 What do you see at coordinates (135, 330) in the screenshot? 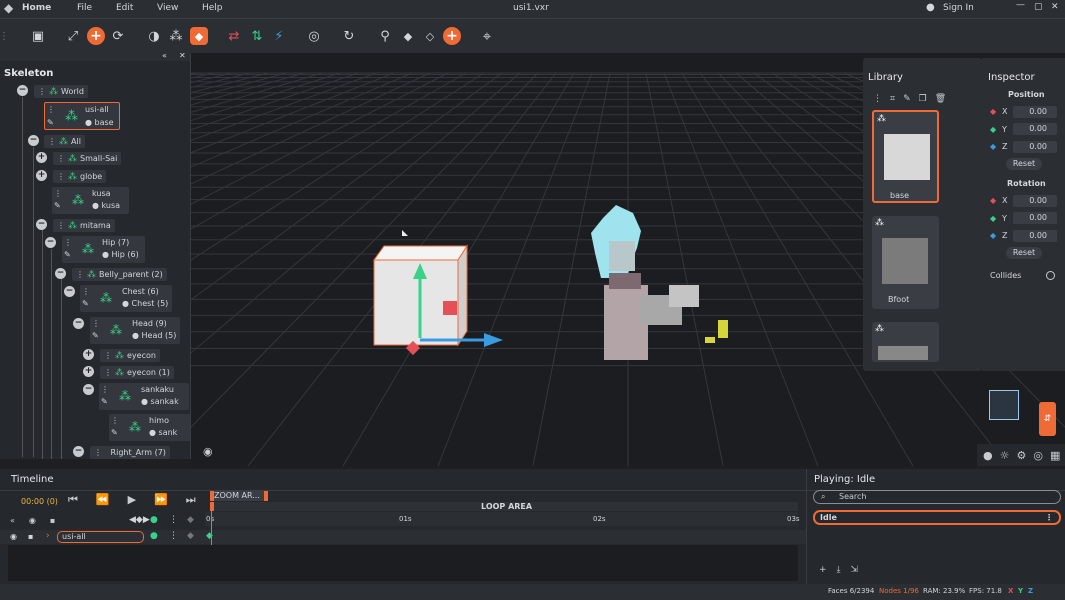
I see `tree-node-head: ⋮ ✎ ⁂ Head (9) ● Head (5)` at bounding box center [135, 330].